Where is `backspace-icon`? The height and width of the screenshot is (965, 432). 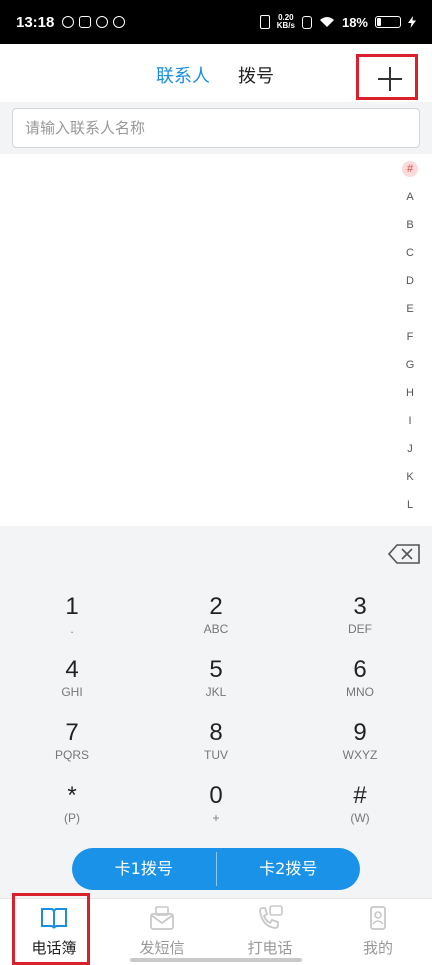 backspace-icon is located at coordinates (404, 554).